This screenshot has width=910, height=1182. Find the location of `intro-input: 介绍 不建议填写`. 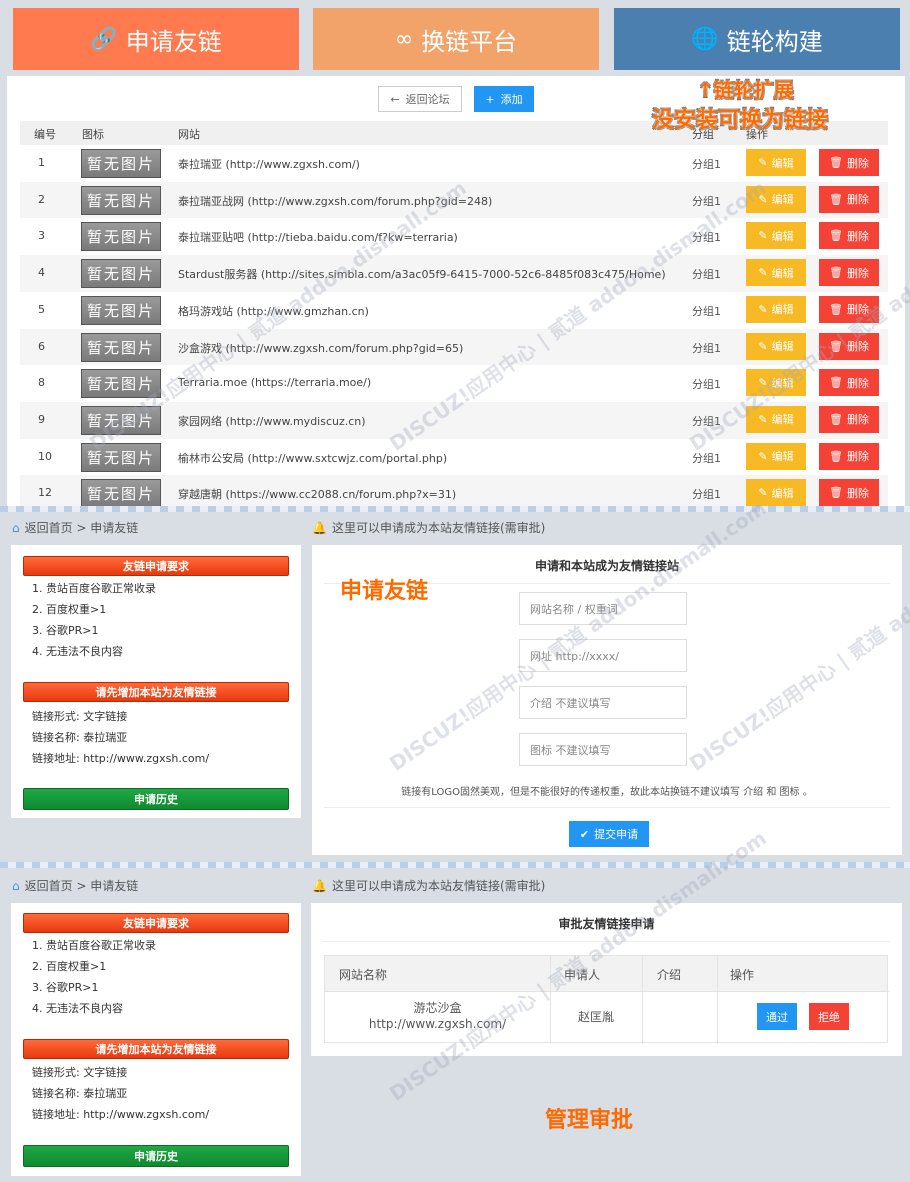

intro-input: 介绍 不建议填写 is located at coordinates (603, 702).